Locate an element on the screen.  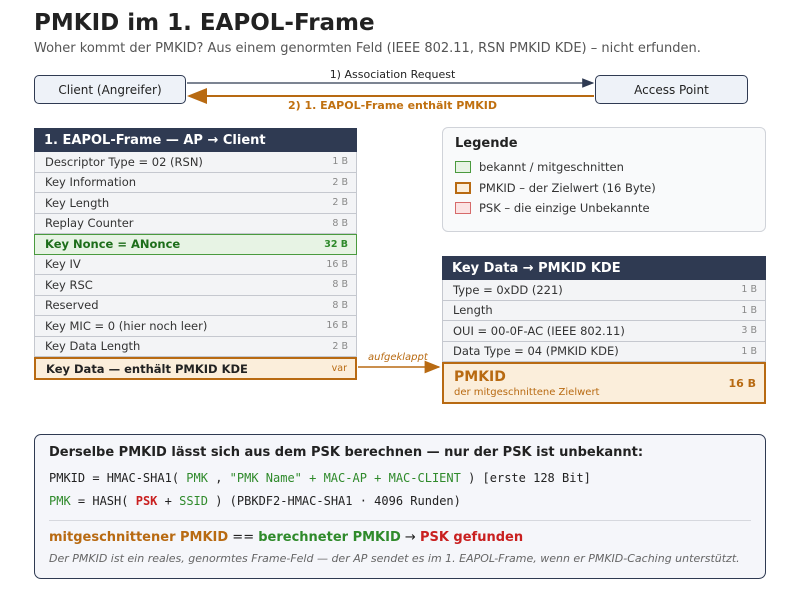
eapol-row: Descriptor Type = 02 (RSN) 1 B is located at coordinates (195, 162).